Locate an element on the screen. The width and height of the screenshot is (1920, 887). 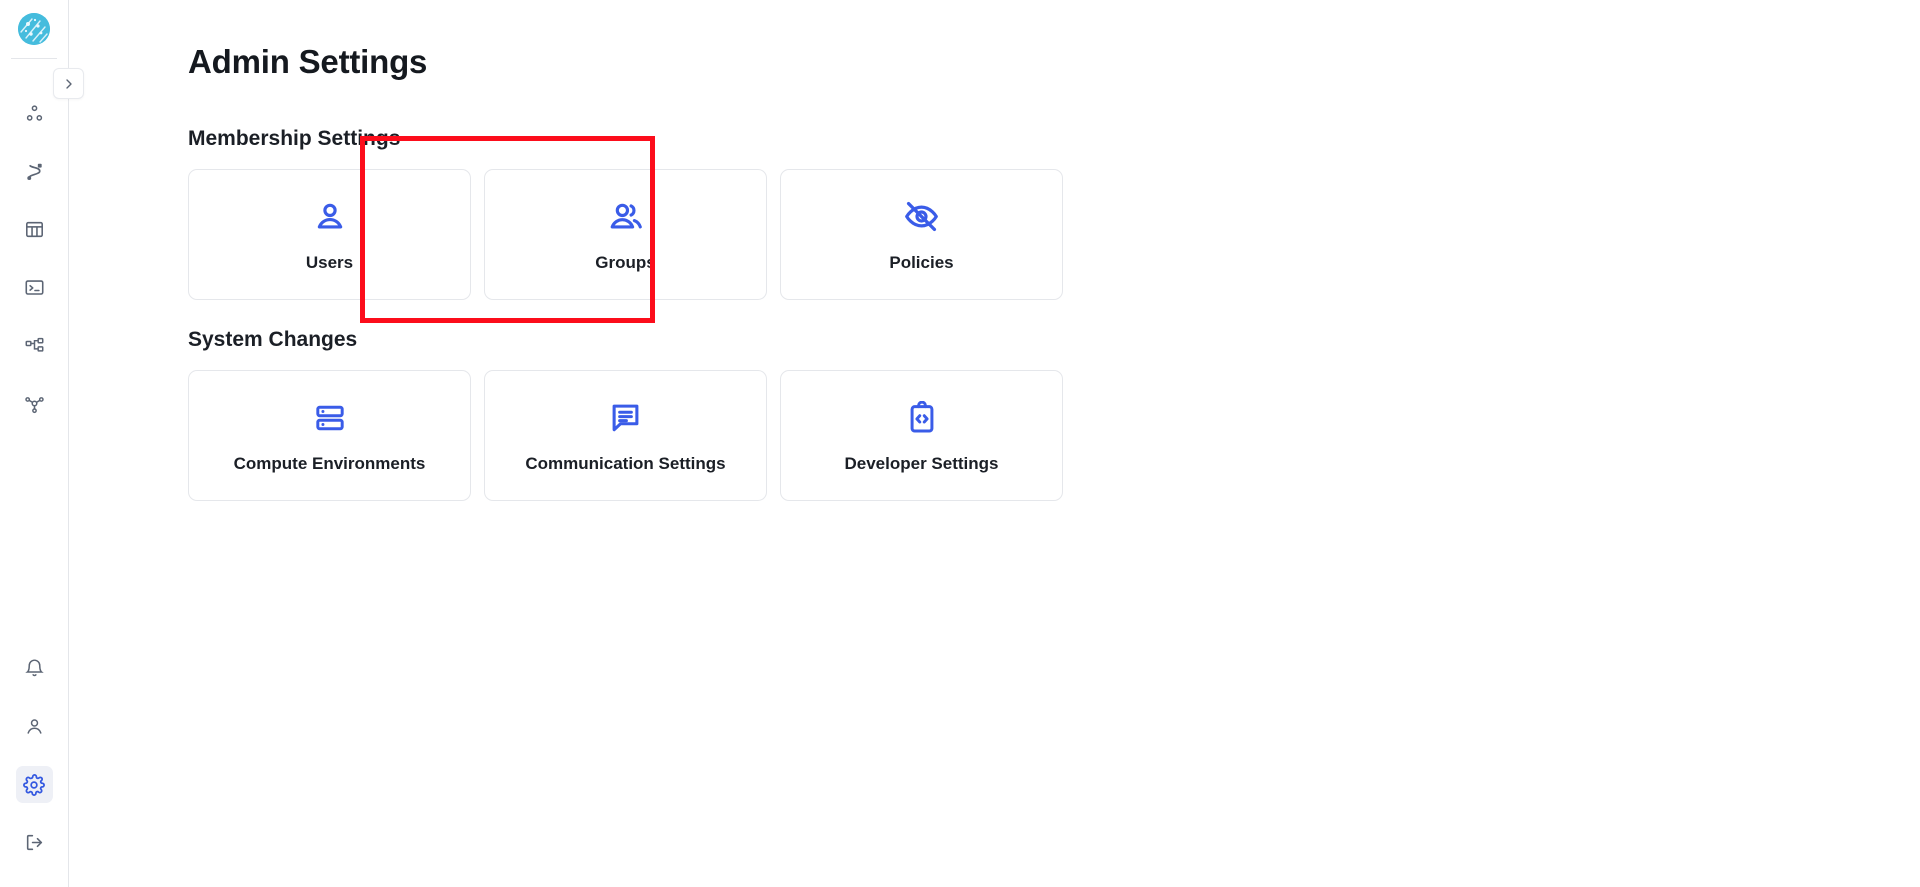
logout-icon is located at coordinates (34, 842).